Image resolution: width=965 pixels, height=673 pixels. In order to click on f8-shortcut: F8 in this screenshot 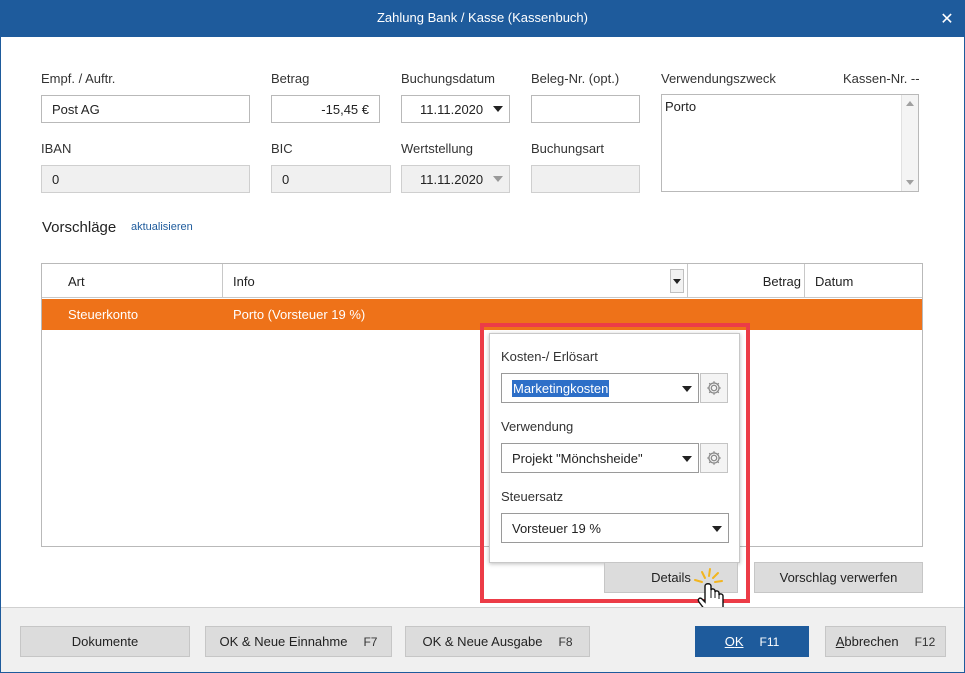, I will do `click(565, 641)`.